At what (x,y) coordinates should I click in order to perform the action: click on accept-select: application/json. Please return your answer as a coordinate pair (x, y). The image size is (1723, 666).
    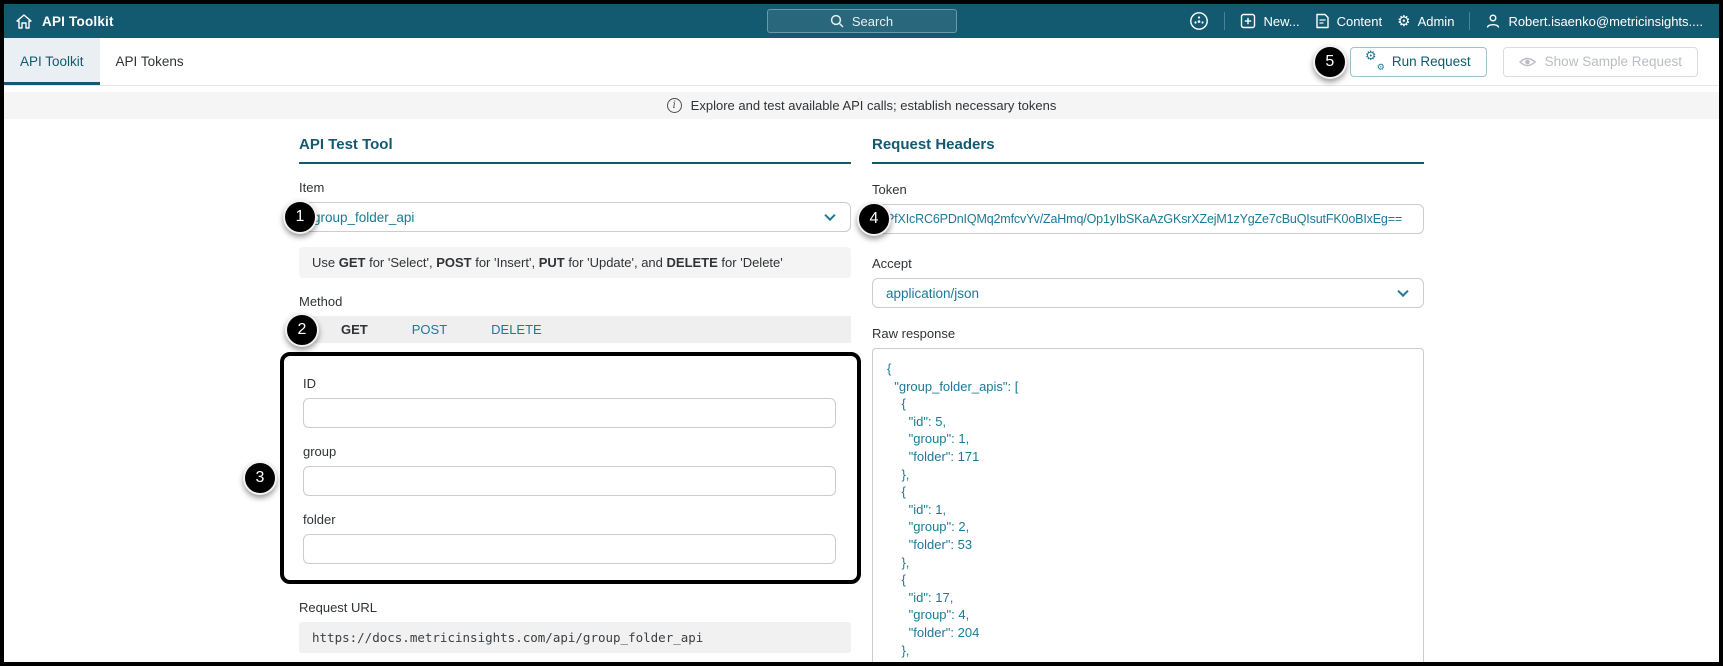
    Looking at the image, I should click on (1148, 293).